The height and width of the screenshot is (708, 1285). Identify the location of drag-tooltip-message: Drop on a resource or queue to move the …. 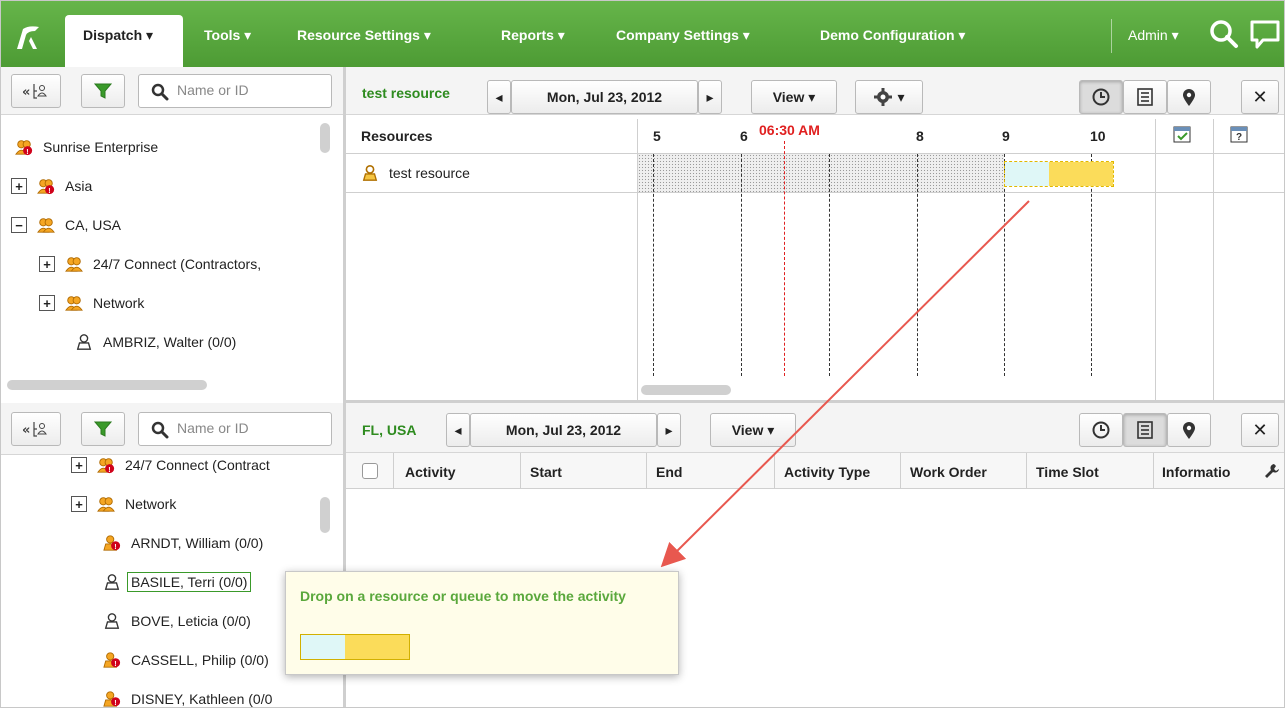
(463, 596).